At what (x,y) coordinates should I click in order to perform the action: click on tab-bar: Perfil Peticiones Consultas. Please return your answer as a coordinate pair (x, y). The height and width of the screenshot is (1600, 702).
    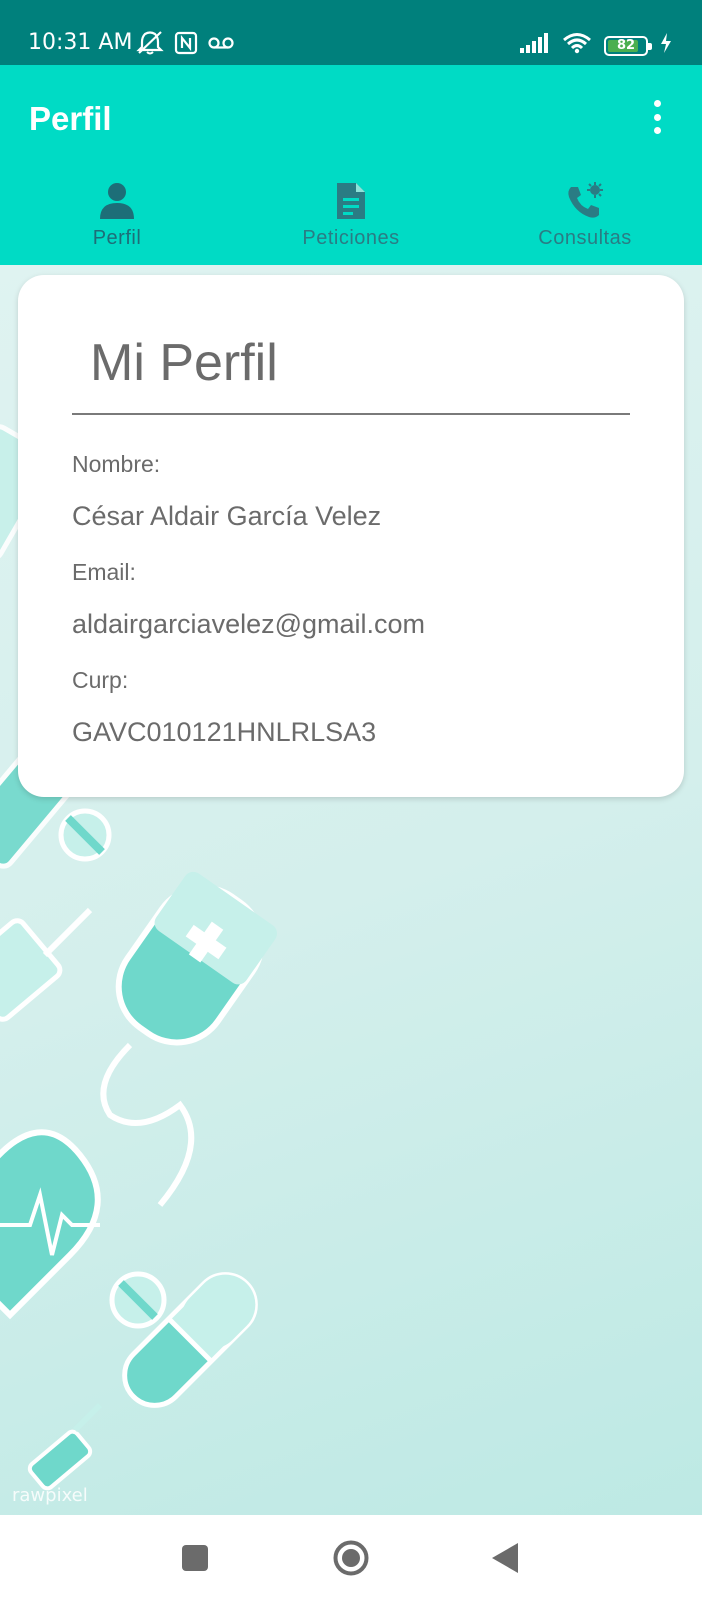
    Looking at the image, I should click on (351, 215).